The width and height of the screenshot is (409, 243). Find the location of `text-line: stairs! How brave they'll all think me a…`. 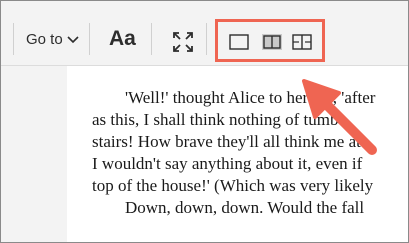

text-line: stairs! How brave they'll all think me a… is located at coordinates (226, 141).